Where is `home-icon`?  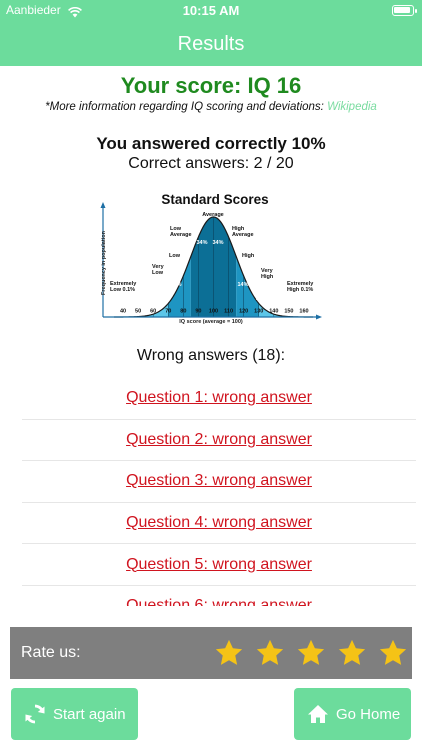 home-icon is located at coordinates (318, 714).